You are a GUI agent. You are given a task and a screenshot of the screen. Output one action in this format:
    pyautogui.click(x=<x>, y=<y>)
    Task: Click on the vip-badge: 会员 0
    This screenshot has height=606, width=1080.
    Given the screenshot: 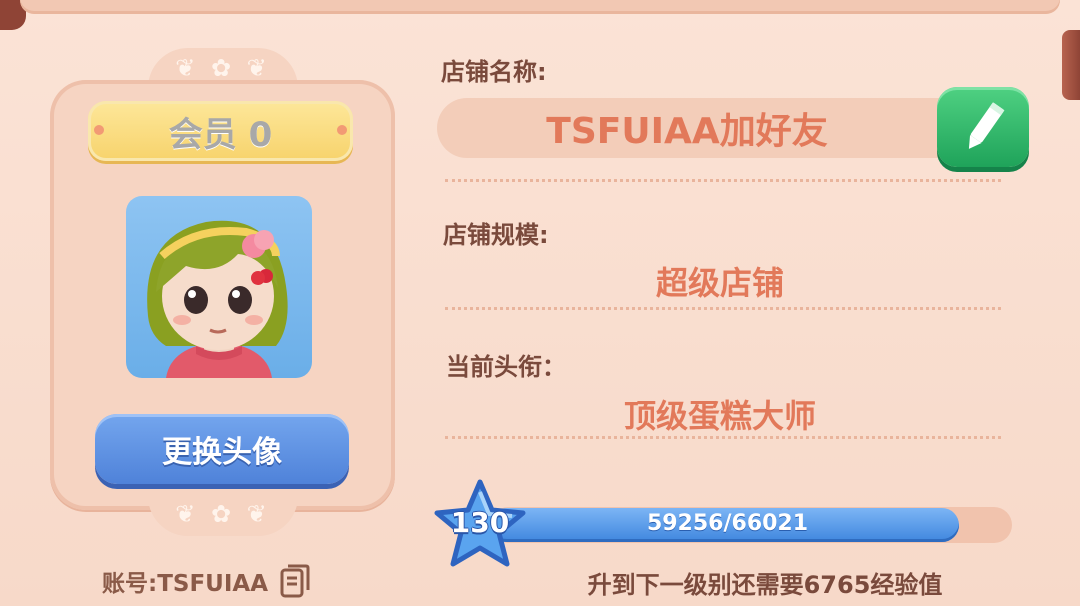 What is the action you would take?
    pyautogui.click(x=220, y=131)
    